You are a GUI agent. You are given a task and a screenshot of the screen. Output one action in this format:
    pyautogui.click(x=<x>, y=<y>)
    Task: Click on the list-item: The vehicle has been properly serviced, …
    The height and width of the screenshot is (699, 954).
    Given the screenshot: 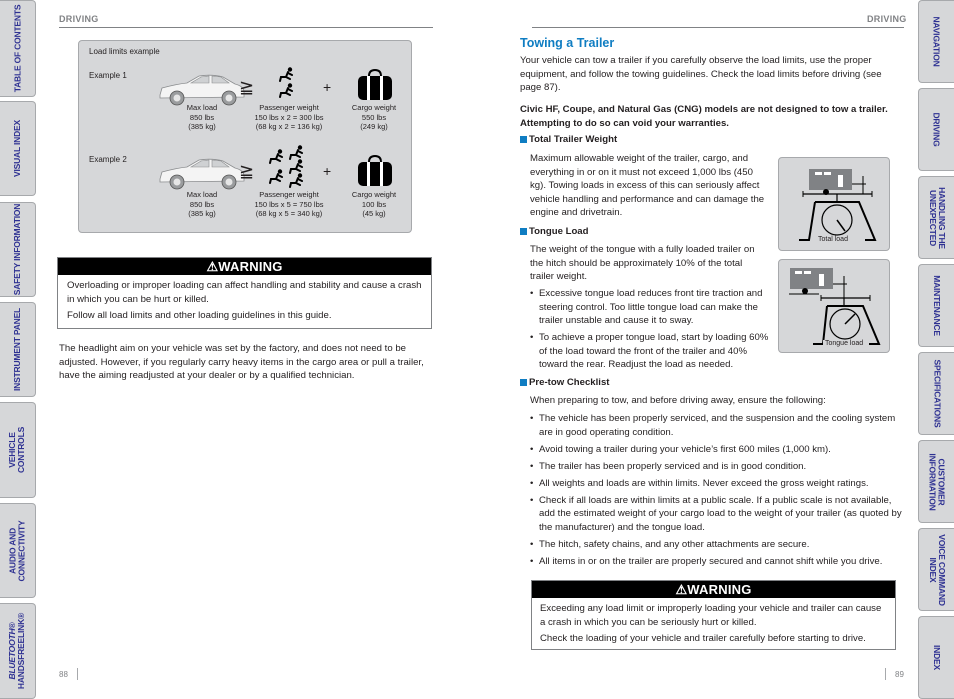 What is the action you would take?
    pyautogui.click(x=717, y=425)
    